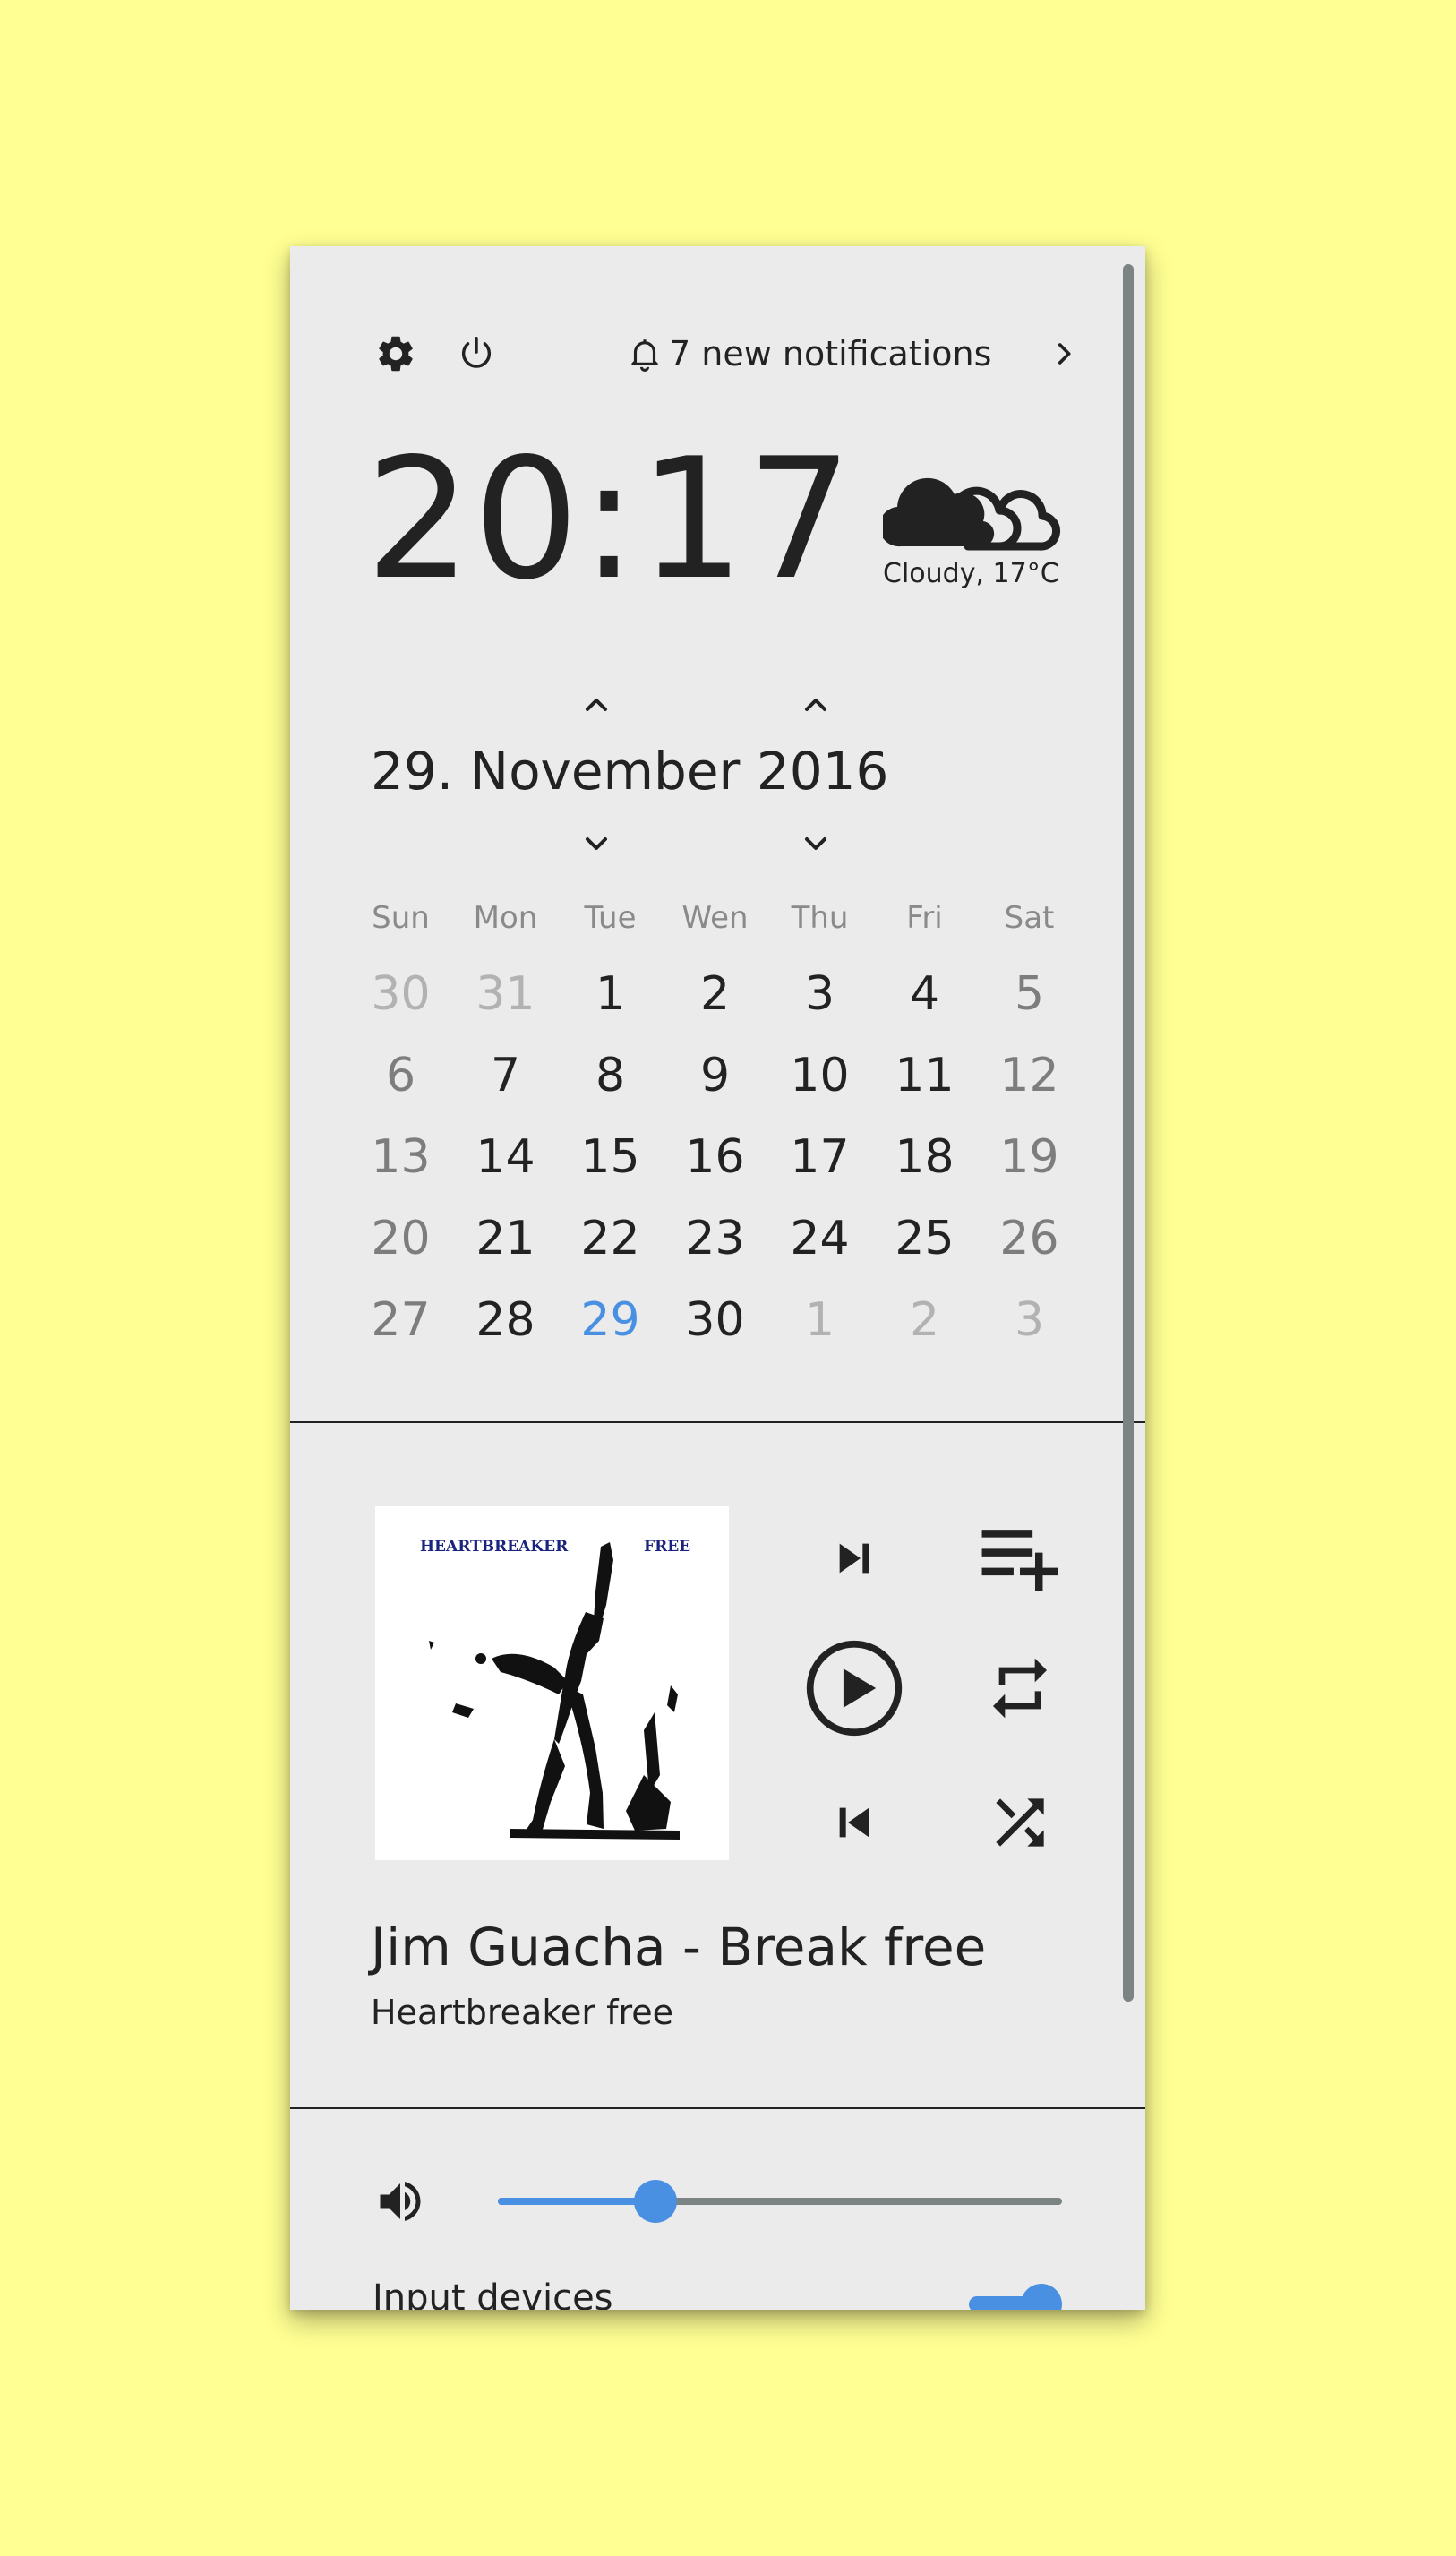 This screenshot has width=1456, height=2556. What do you see at coordinates (830, 353) in the screenshot?
I see `notifications-label: 7 new notifications` at bounding box center [830, 353].